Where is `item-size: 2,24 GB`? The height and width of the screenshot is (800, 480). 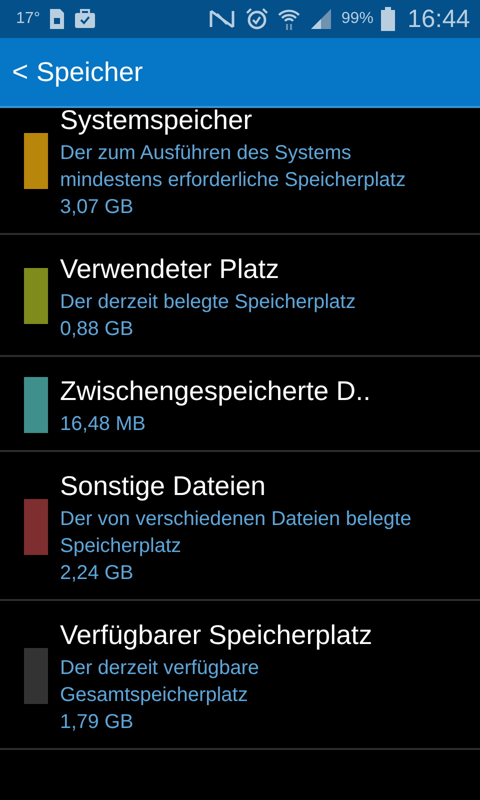
item-size: 2,24 GB is located at coordinates (97, 573).